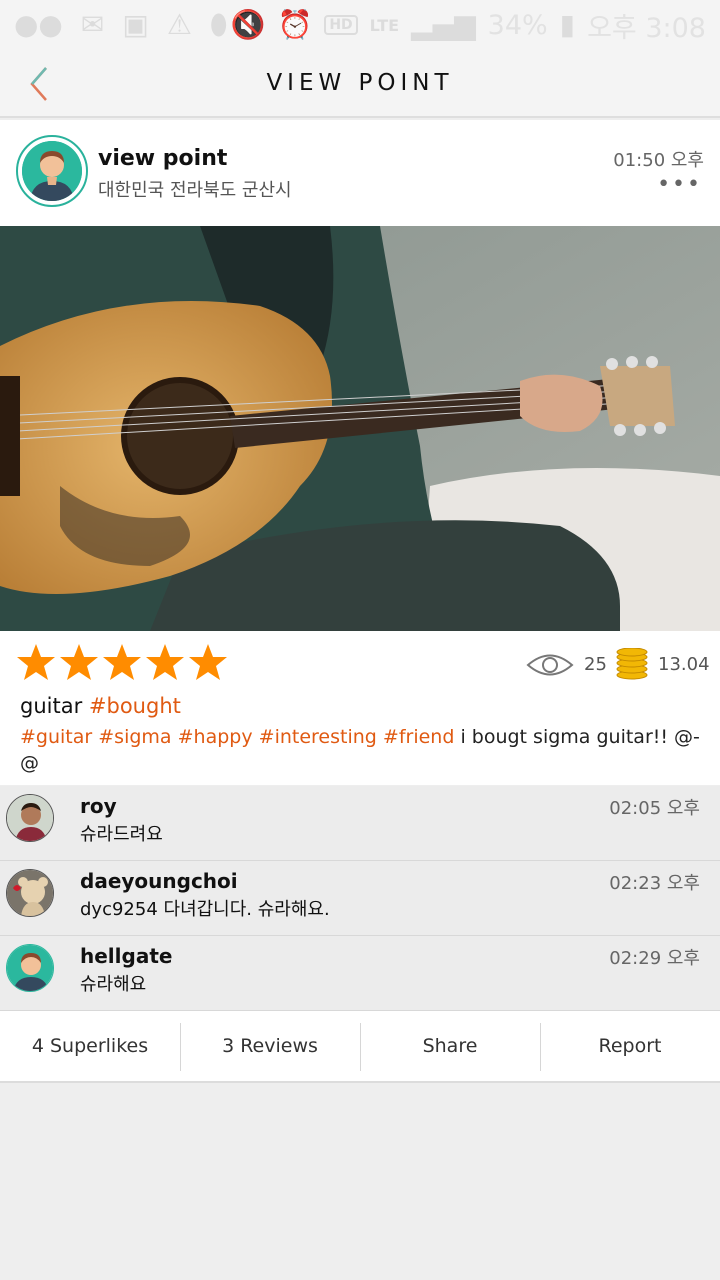  I want to click on app-header: VIEW POINT, so click(360, 84).